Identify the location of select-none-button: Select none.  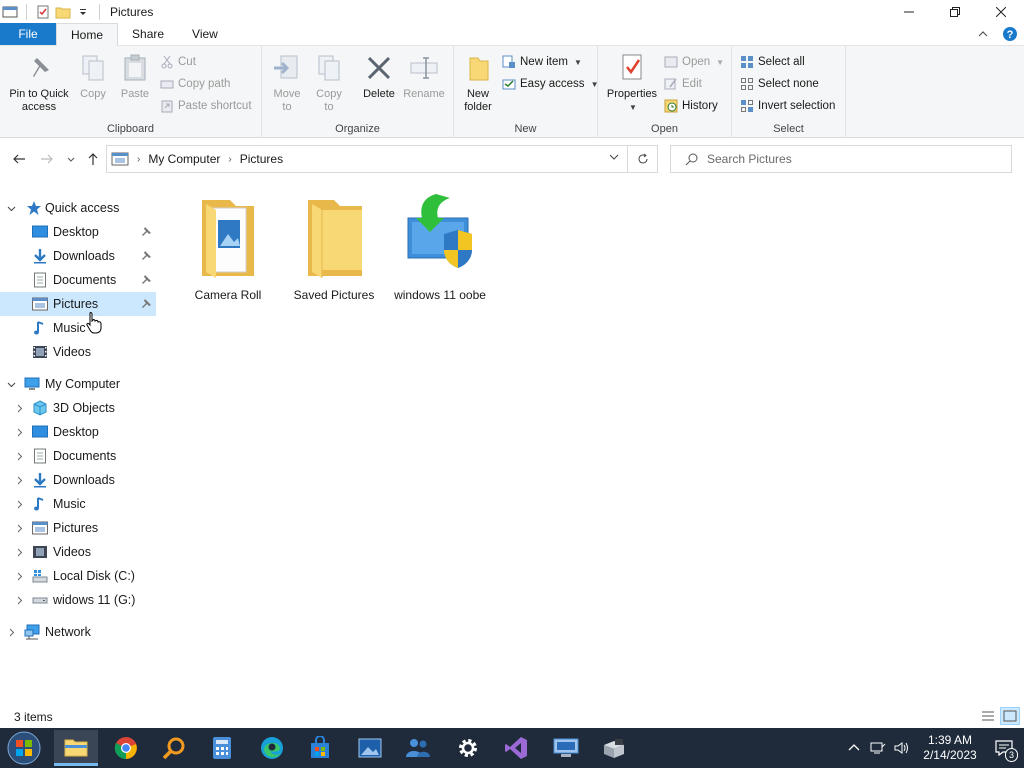
(779, 84).